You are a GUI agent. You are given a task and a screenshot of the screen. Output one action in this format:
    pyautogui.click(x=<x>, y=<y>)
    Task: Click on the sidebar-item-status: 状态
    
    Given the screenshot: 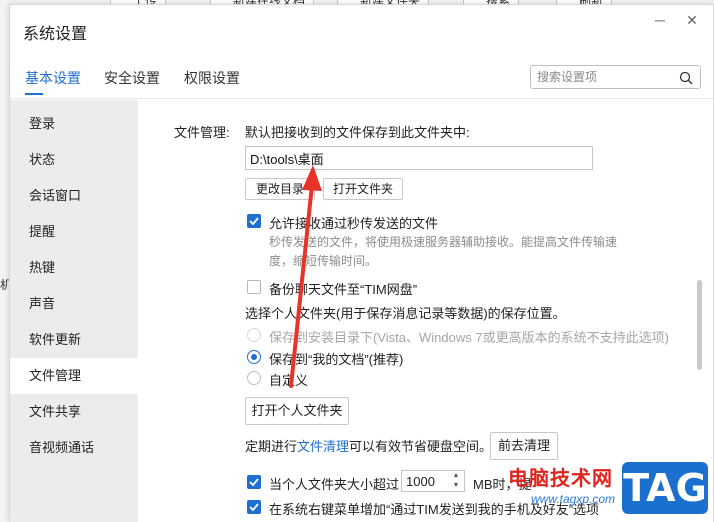 What is the action you would take?
    pyautogui.click(x=74, y=160)
    